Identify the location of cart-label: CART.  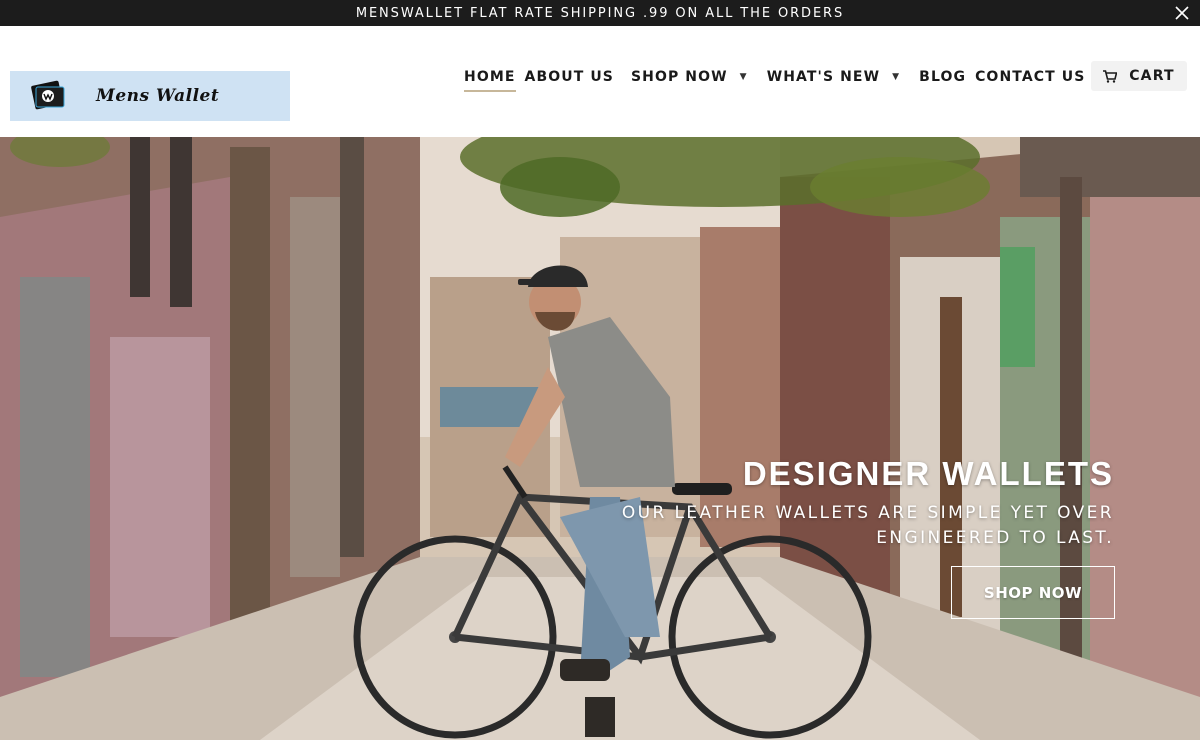
(1152, 76).